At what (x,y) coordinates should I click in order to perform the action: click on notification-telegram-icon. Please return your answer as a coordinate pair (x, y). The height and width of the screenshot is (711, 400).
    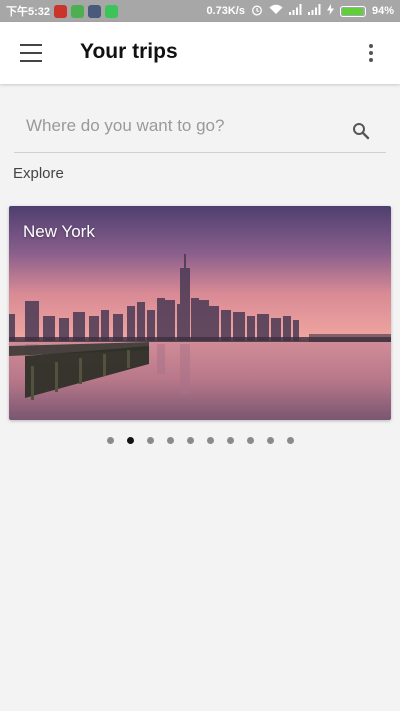
    Looking at the image, I should click on (95, 11).